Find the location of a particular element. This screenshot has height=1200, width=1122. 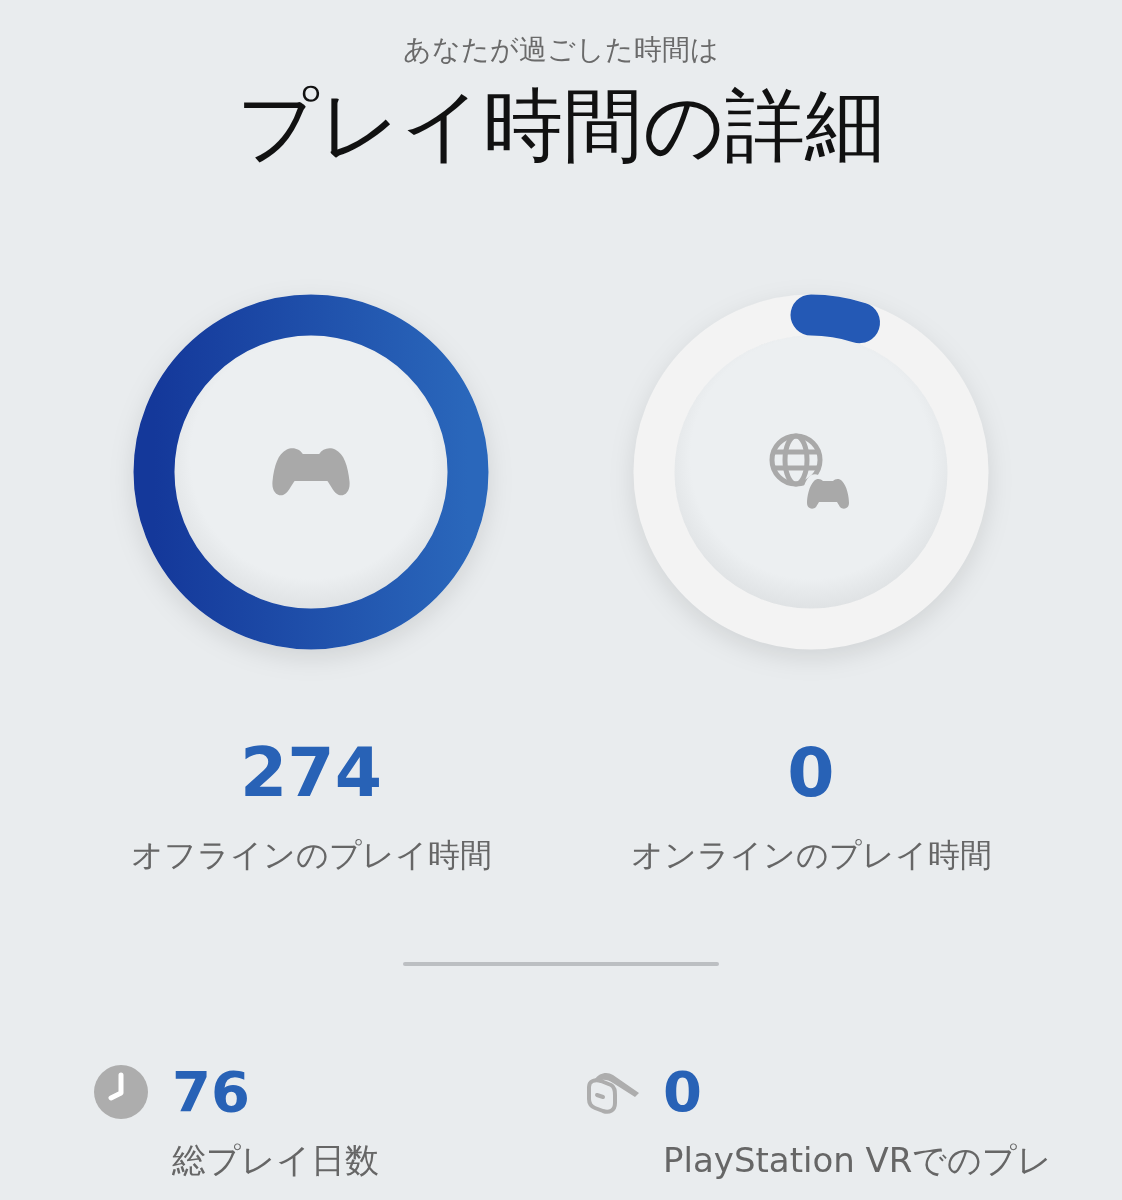

stat-label: PlayStation VRでのプレ is located at coordinates (858, 1160).